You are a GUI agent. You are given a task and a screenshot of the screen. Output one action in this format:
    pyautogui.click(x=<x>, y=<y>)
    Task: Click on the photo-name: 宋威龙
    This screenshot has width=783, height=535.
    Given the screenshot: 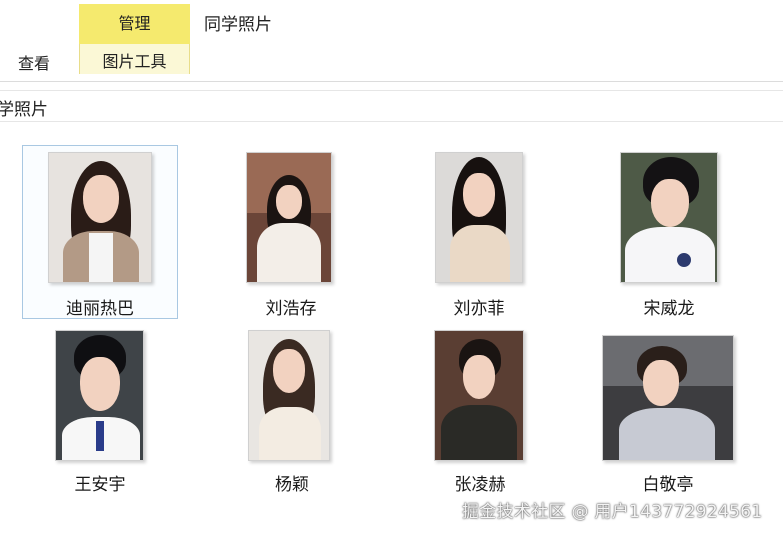 What is the action you would take?
    pyautogui.click(x=669, y=309)
    